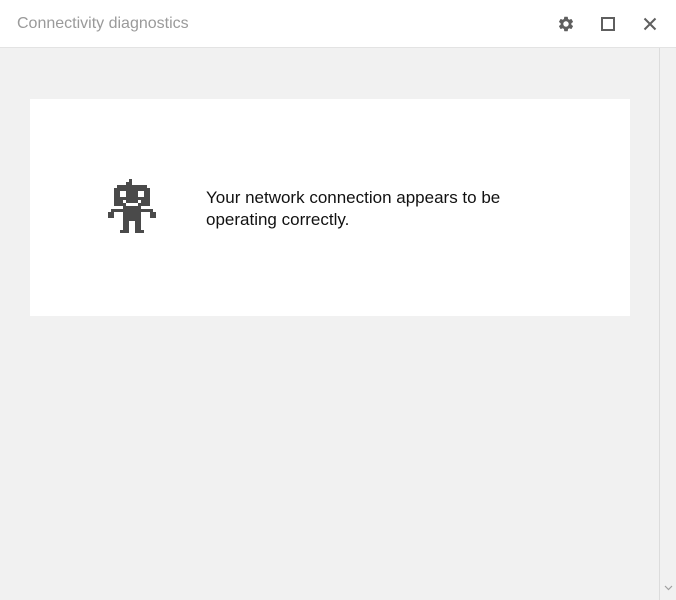 The image size is (676, 600). I want to click on chevron-down-icon, so click(668, 587).